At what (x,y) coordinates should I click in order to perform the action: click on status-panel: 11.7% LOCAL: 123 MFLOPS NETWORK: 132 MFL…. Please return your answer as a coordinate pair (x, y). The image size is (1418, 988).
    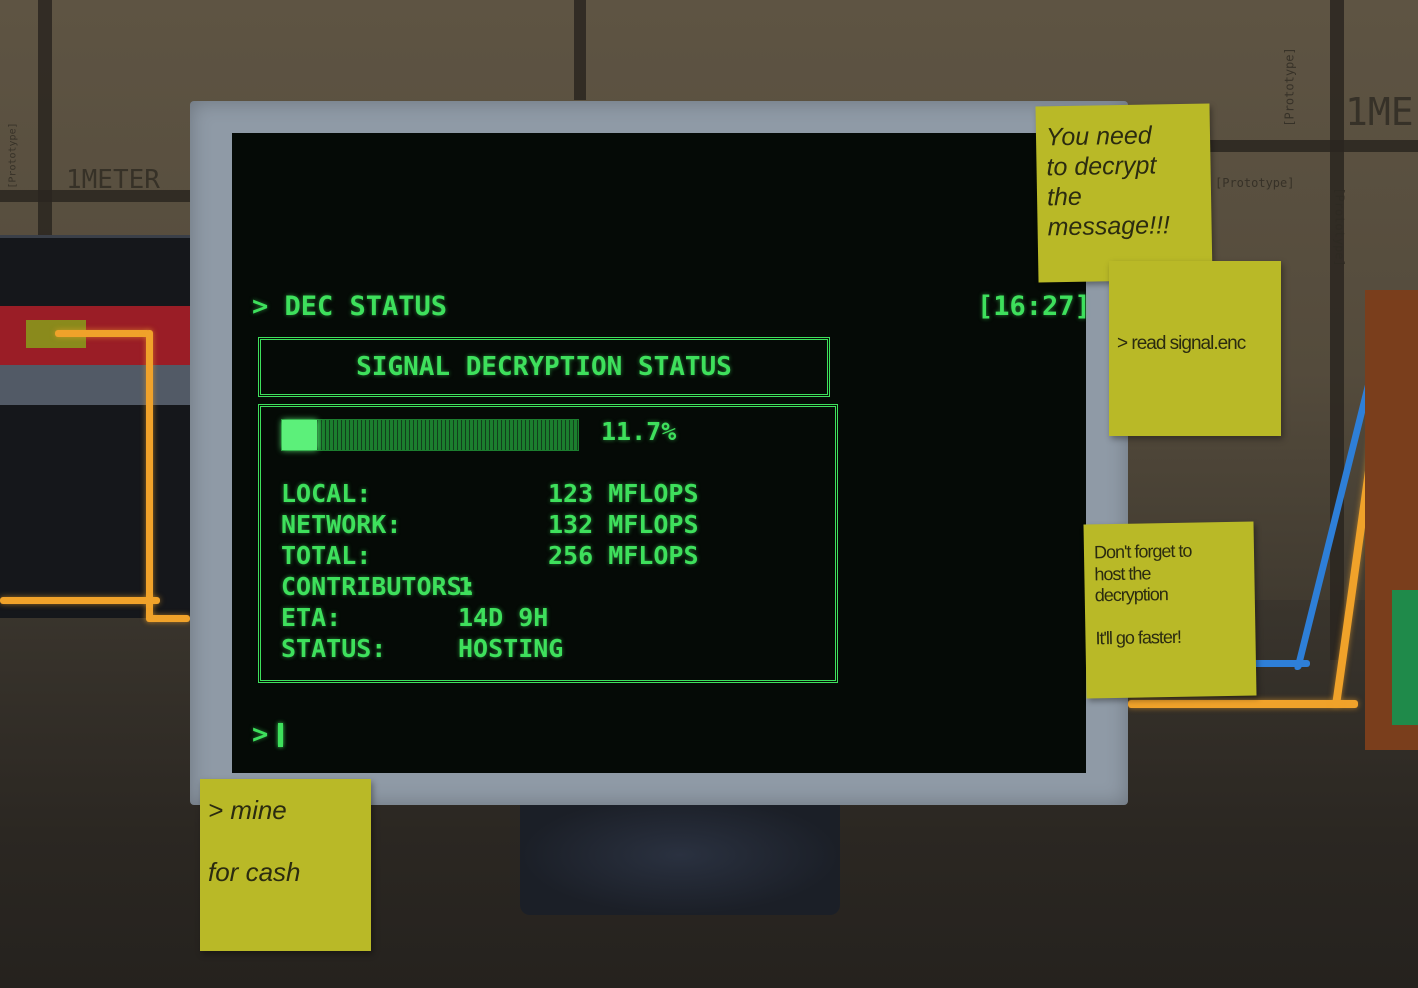
    Looking at the image, I should click on (548, 543).